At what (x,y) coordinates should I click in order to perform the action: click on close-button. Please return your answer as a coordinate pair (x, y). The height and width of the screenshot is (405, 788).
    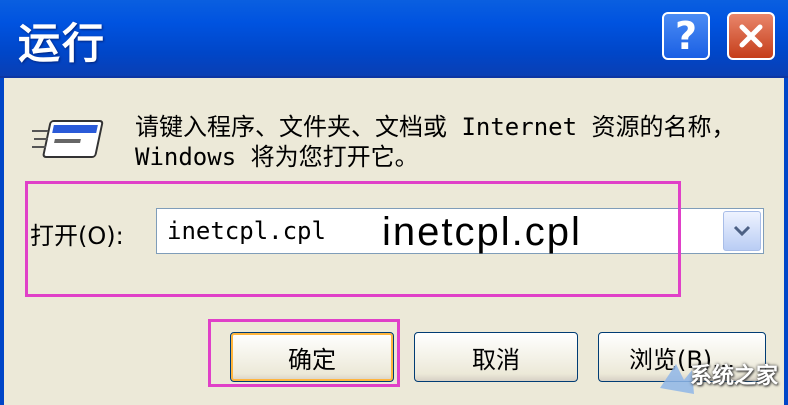
    Looking at the image, I should click on (751, 36).